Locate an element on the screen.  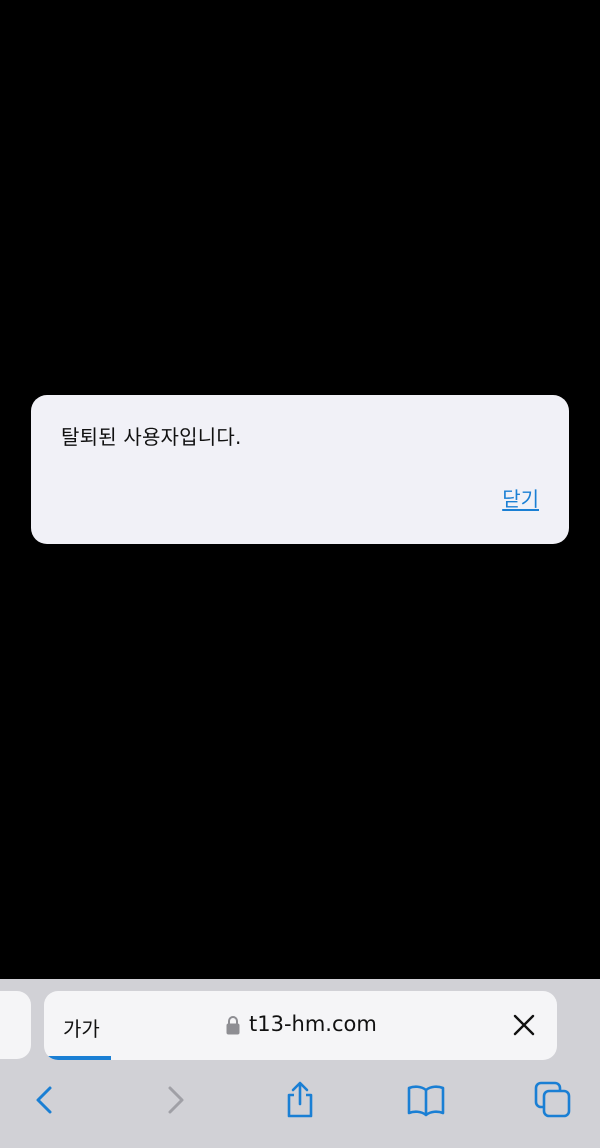
address-bar: 가가 t13-hm.com is located at coordinates (300, 1025).